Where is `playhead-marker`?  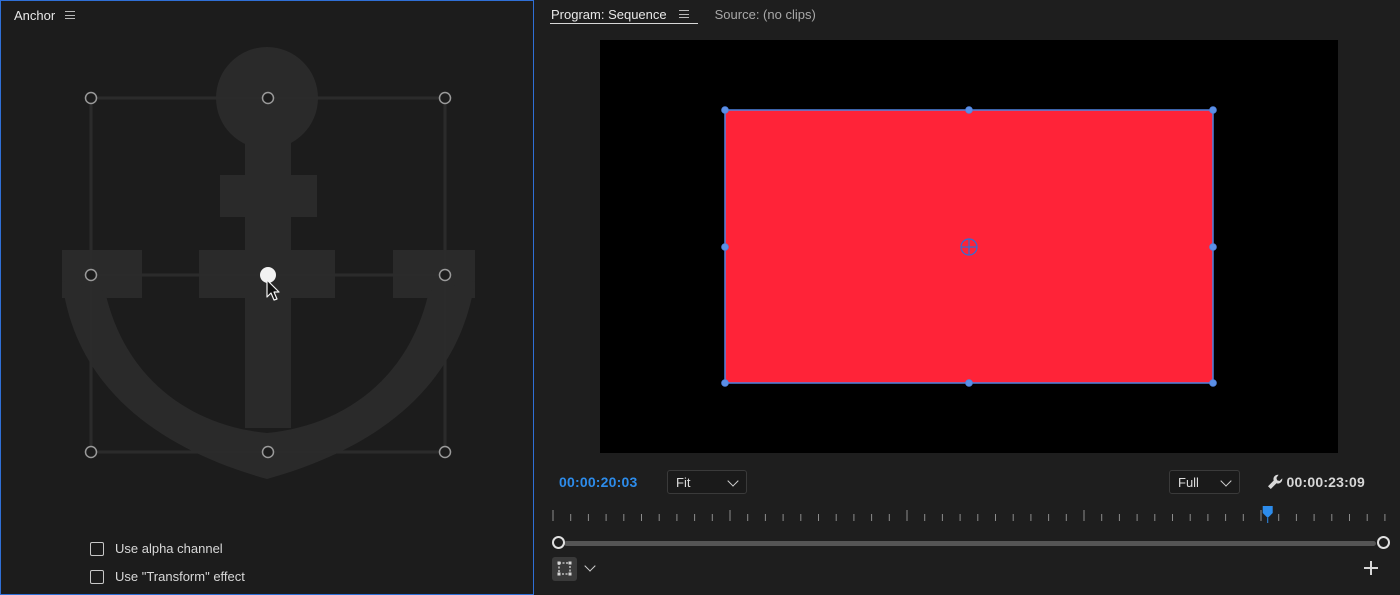 playhead-marker is located at coordinates (1267, 514).